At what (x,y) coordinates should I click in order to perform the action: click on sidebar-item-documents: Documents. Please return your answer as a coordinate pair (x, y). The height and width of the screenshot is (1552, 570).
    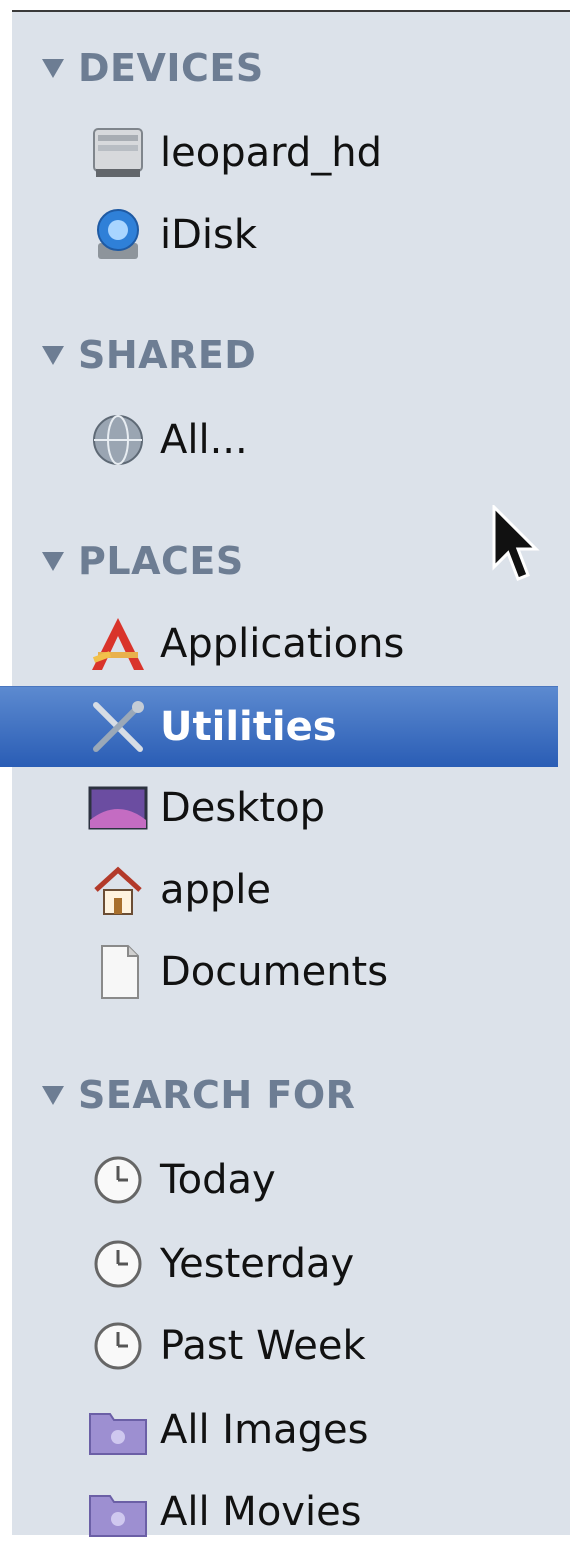
    Looking at the image, I should click on (279, 972).